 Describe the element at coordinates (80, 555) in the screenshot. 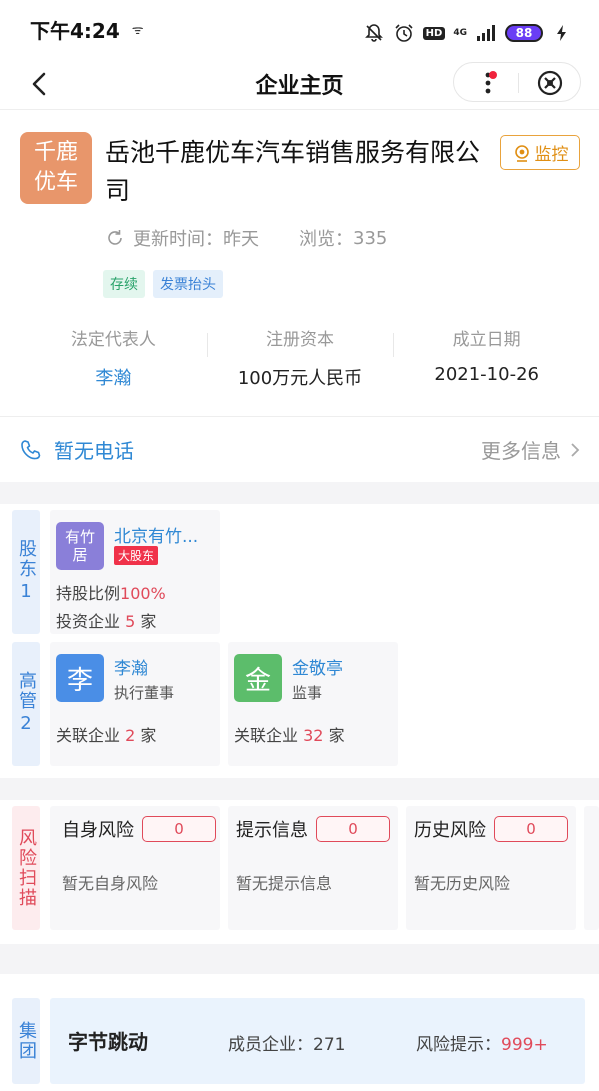

I see `shareholder-avatar-line2: 居` at that location.